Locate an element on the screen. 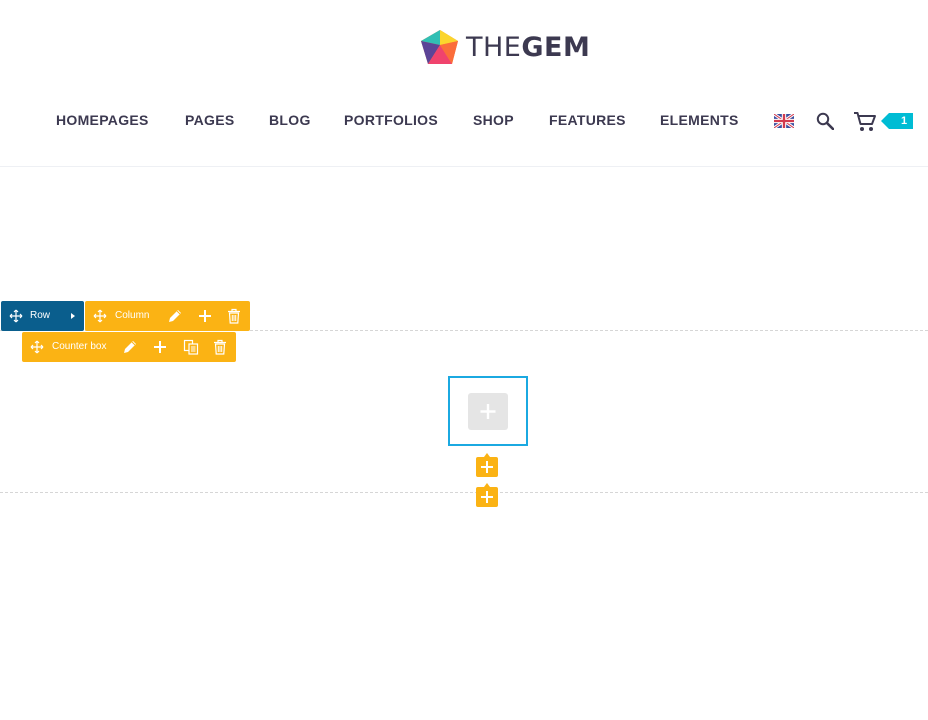 This screenshot has height=720, width=928. column-delete-trash-icon is located at coordinates (234, 316).